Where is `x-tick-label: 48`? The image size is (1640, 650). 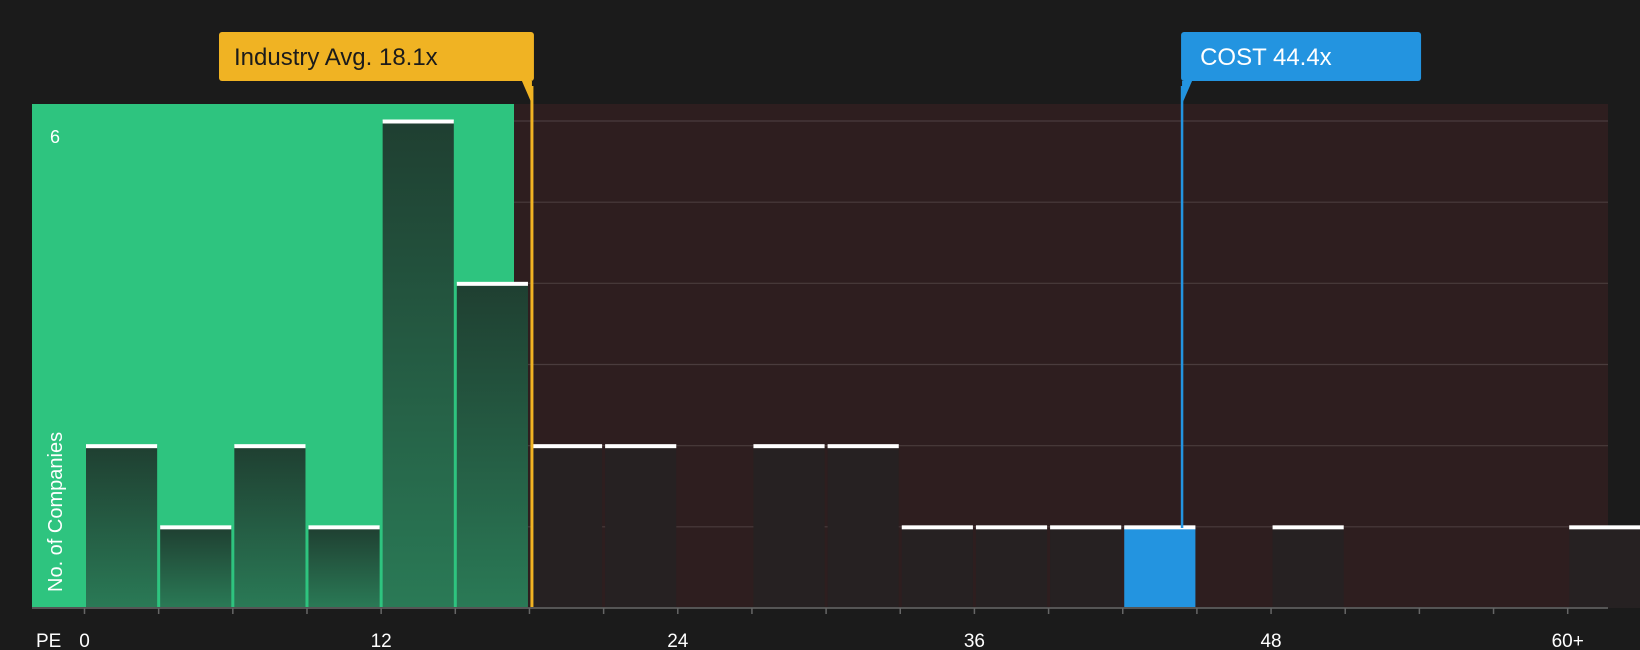
x-tick-label: 48 is located at coordinates (1270, 640).